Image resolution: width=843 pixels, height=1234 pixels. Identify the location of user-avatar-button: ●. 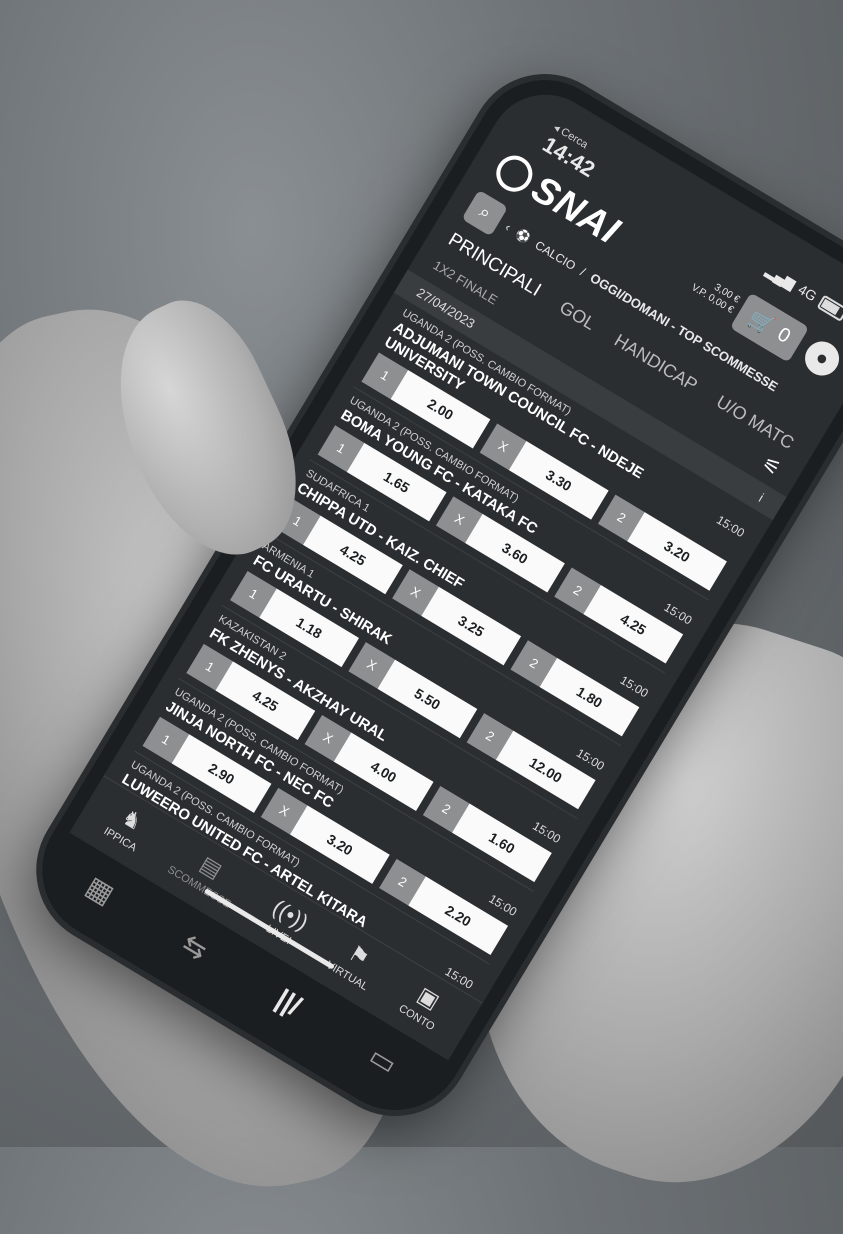
(820, 359).